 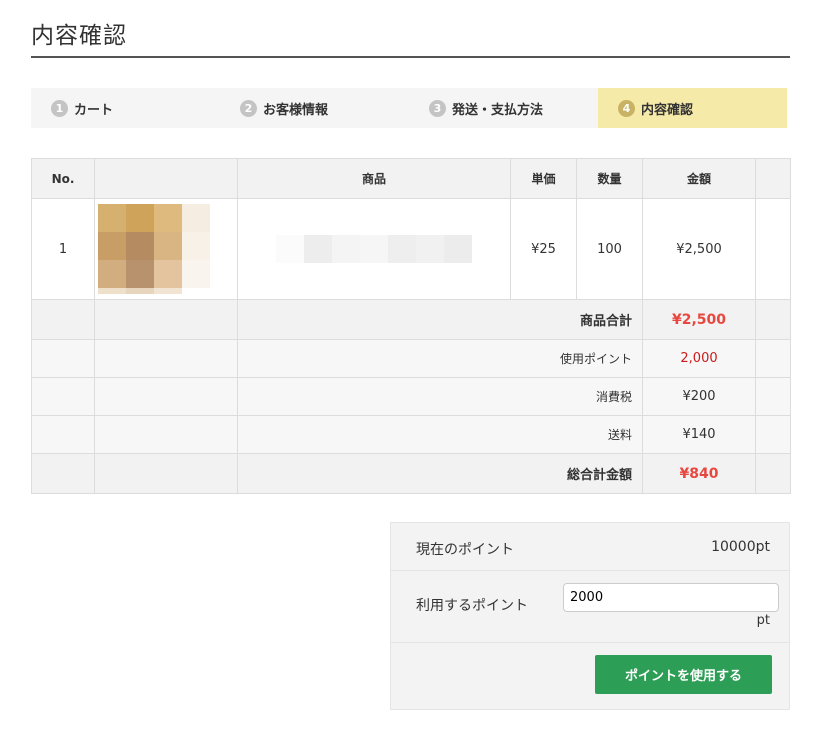 I want to click on tax-label: 消費税, so click(x=440, y=396).